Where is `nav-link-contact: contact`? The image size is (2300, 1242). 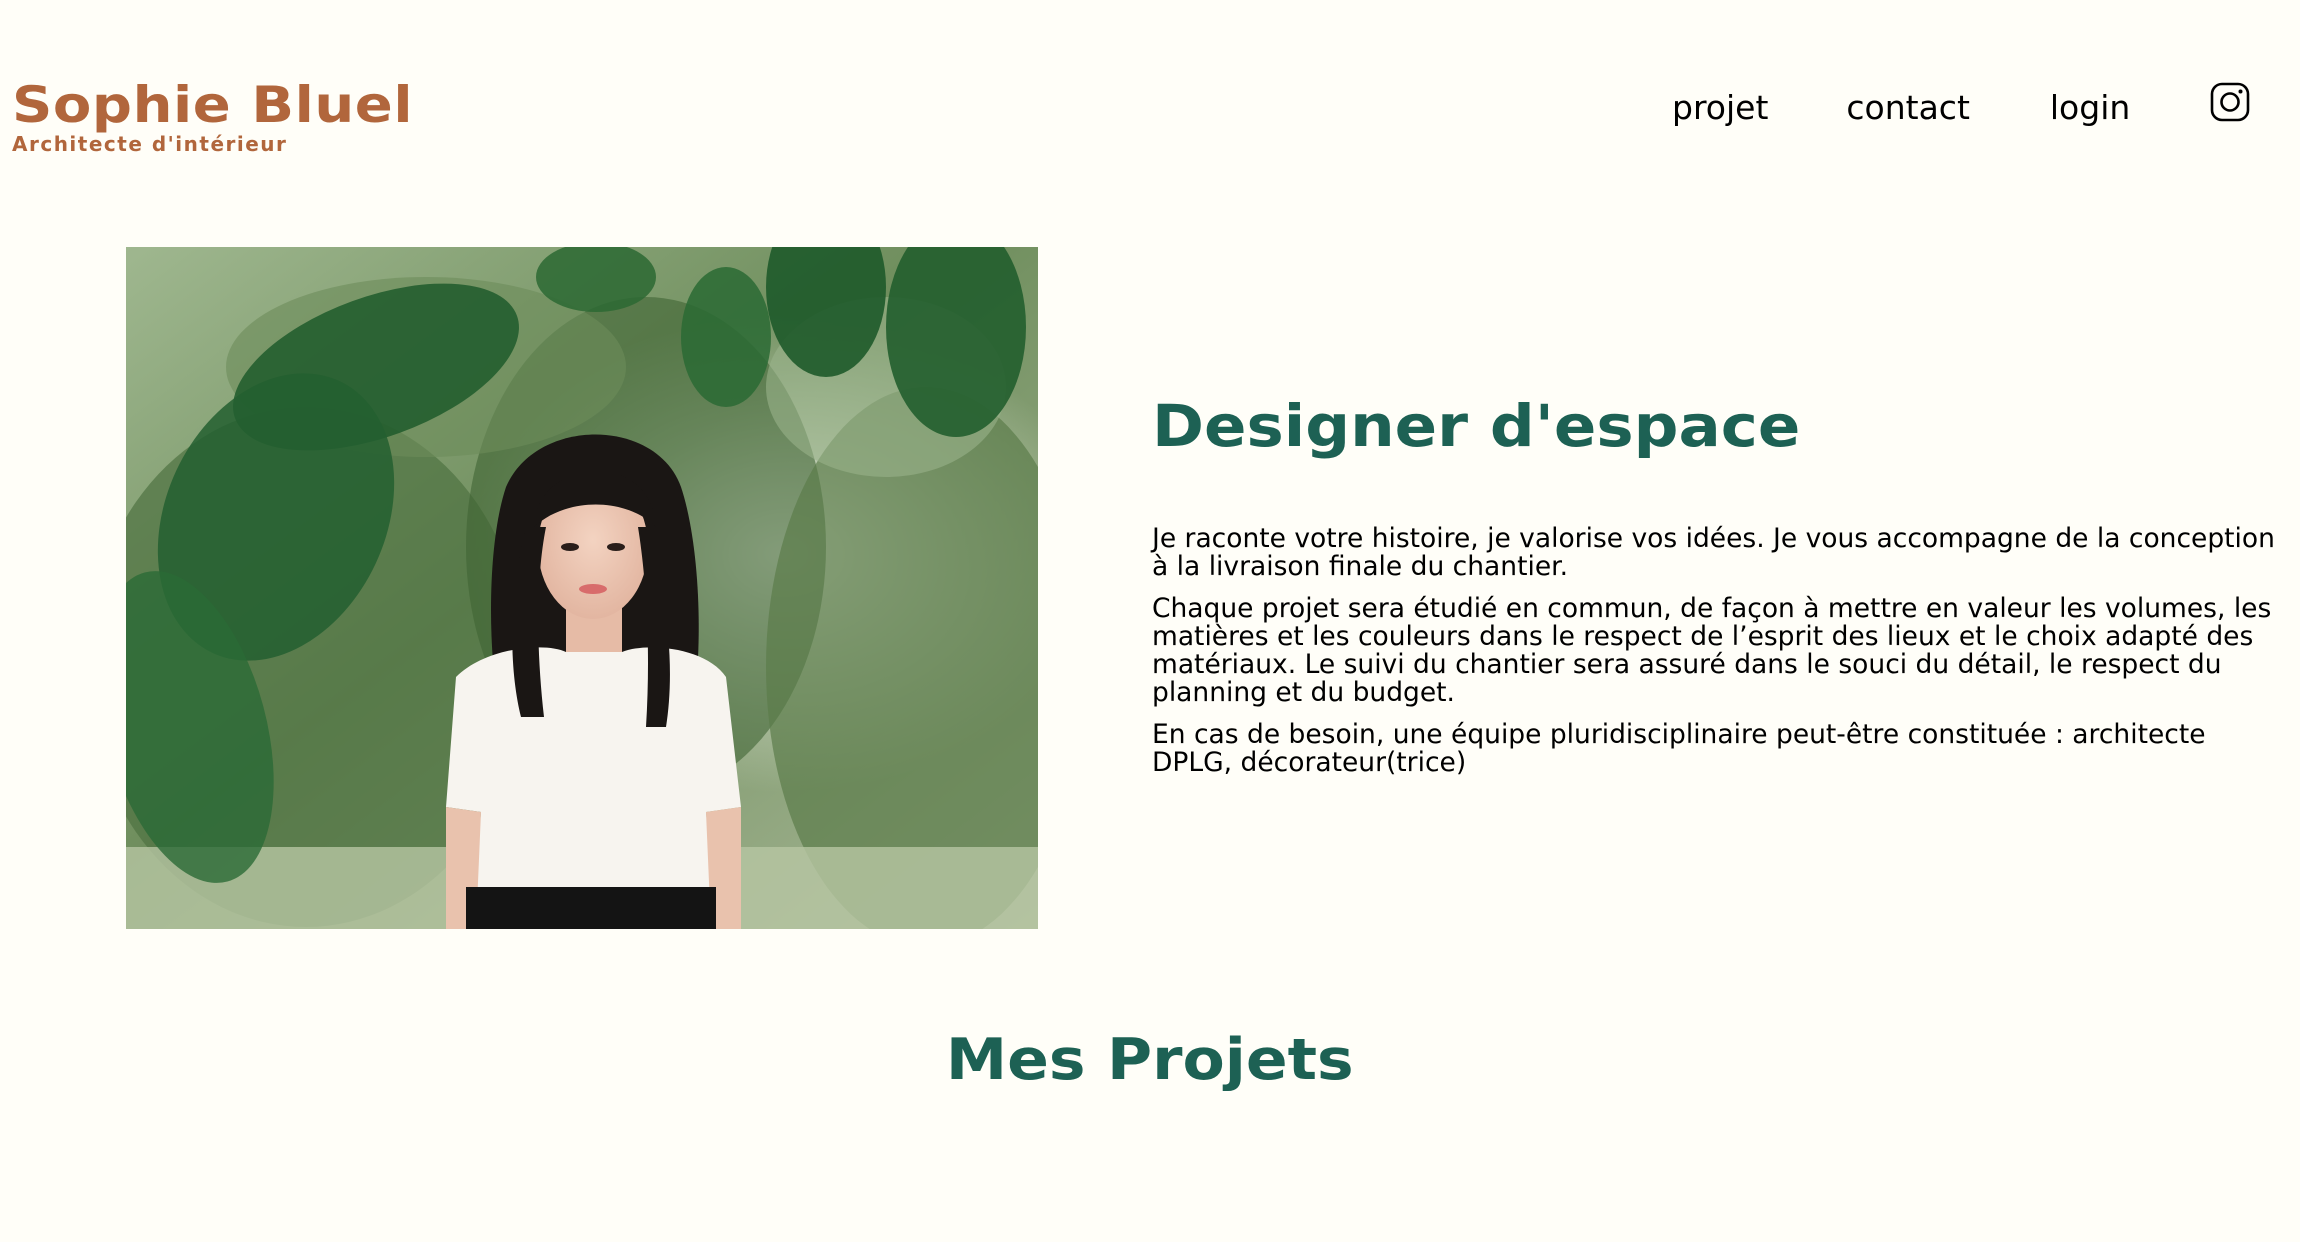
nav-link-contact: contact is located at coordinates (1908, 107).